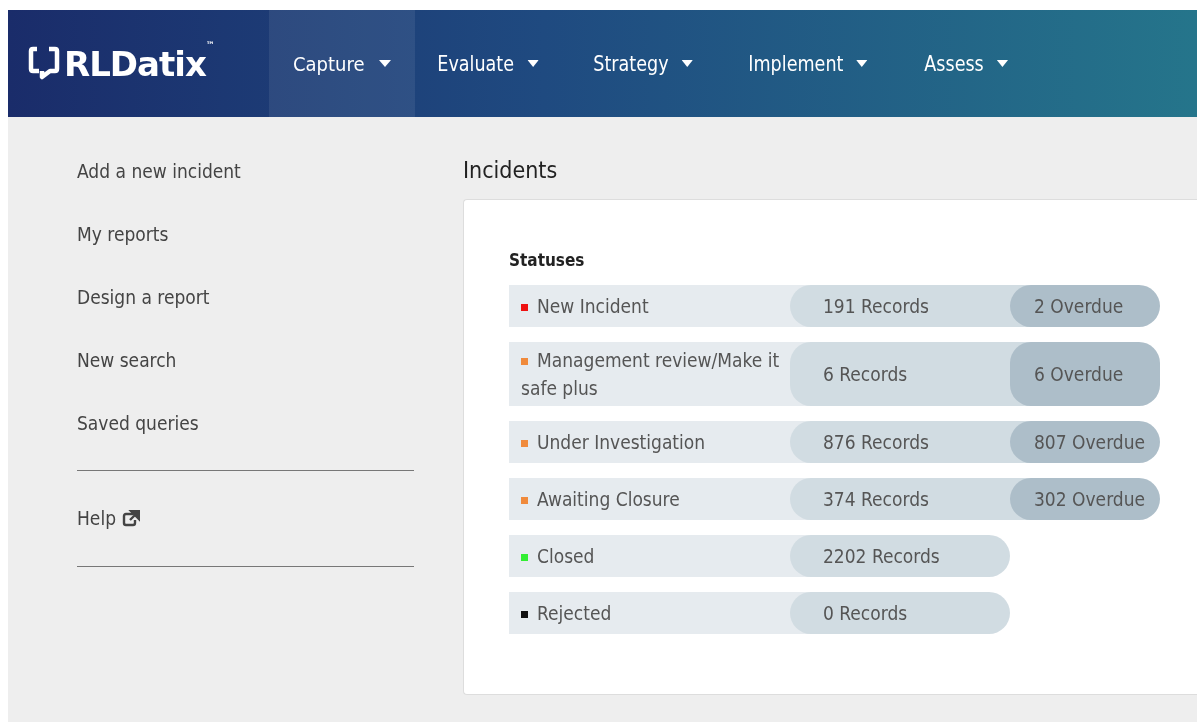 This screenshot has height=722, width=1197. Describe the element at coordinates (649, 374) in the screenshot. I see `status-name-cell: Management review/Make it safe plus` at that location.